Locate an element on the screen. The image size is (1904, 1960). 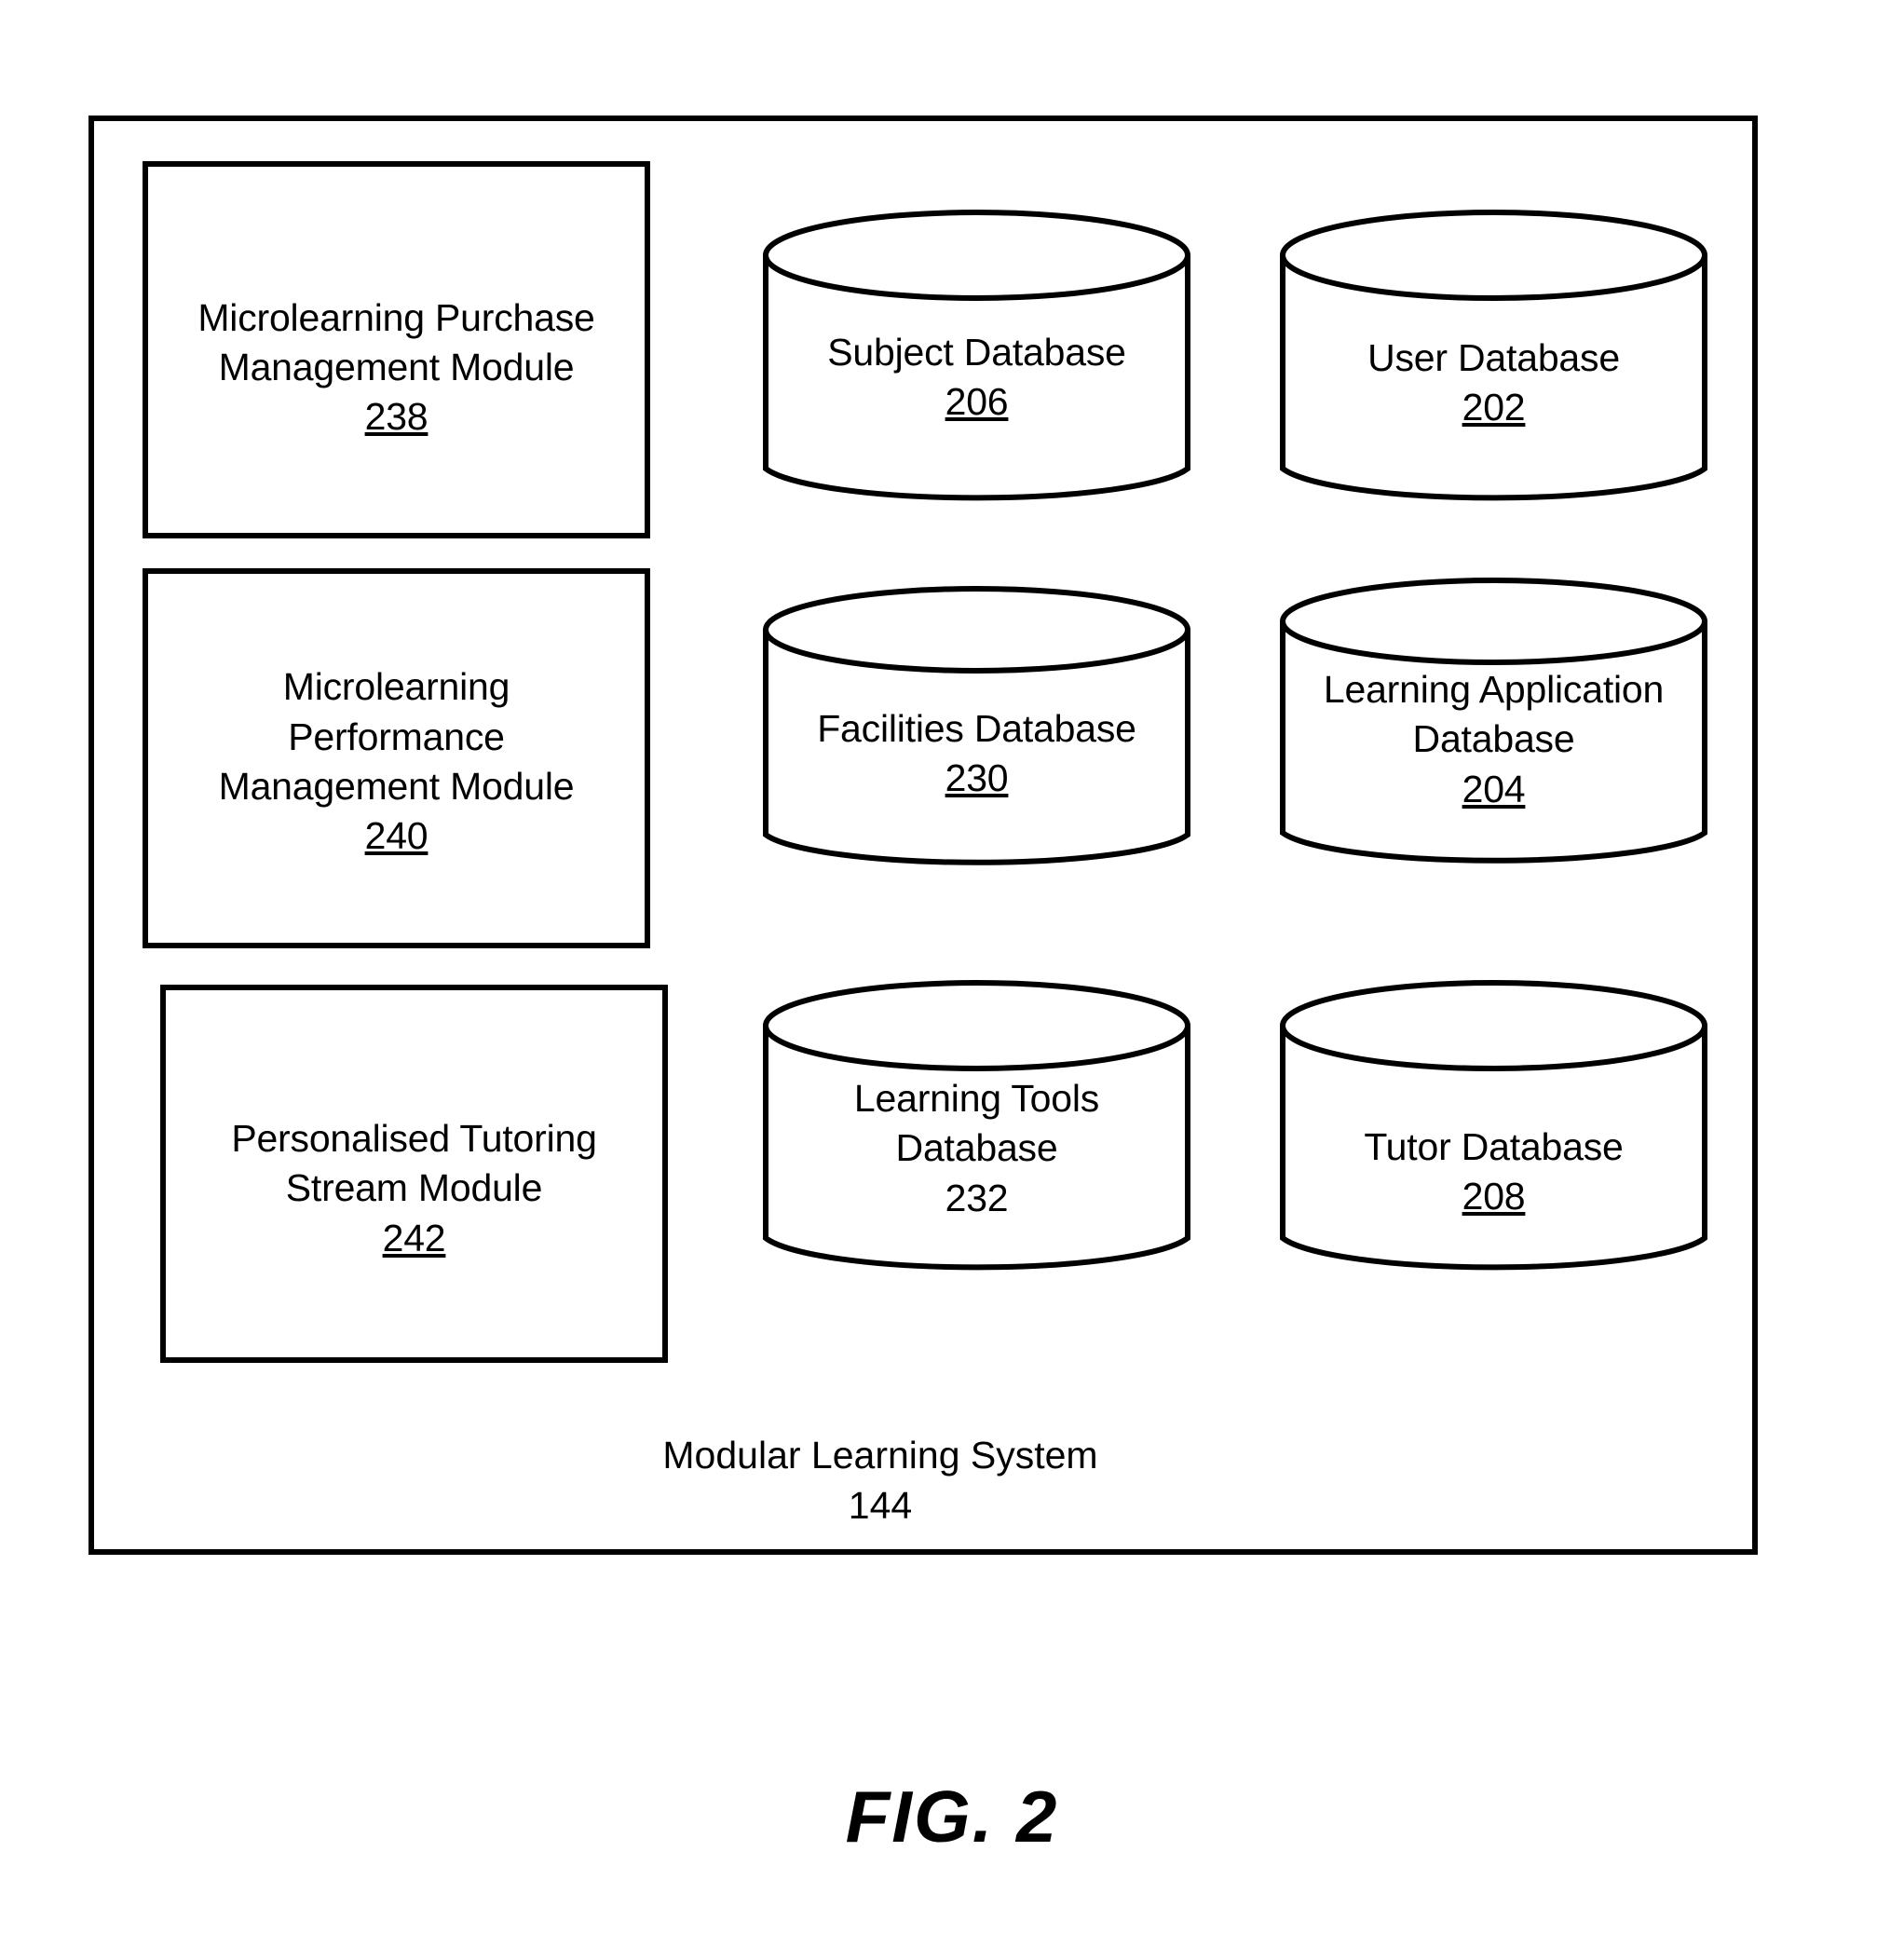
module-label-line2: Stream Module is located at coordinates (414, 1188).